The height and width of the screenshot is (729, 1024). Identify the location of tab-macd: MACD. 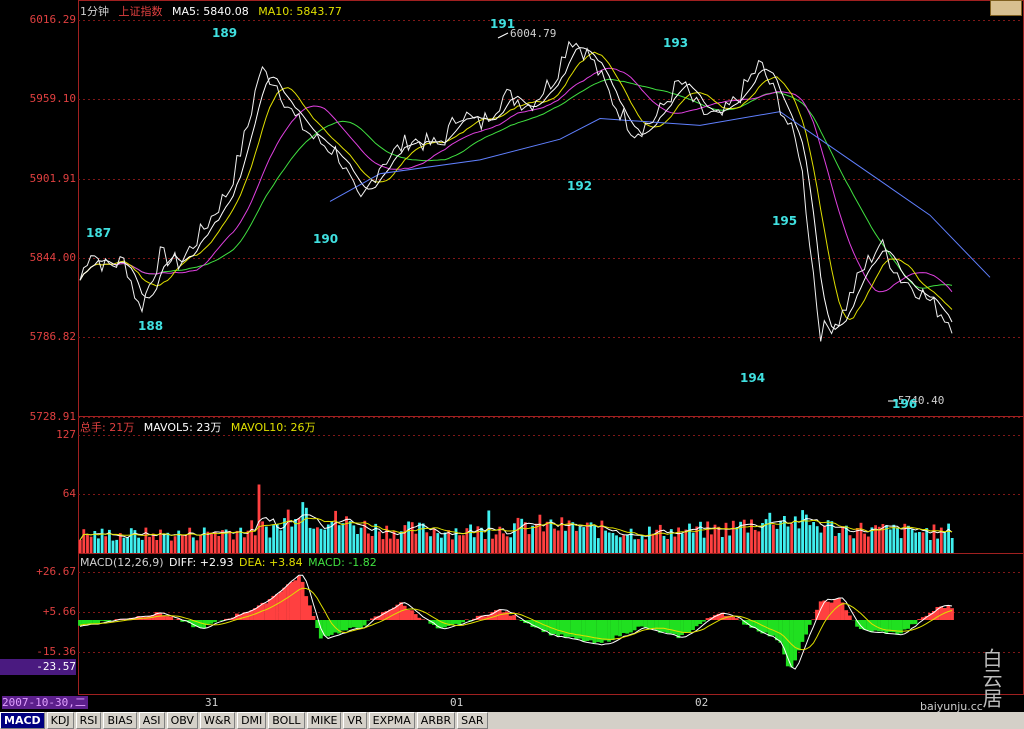
(22, 720).